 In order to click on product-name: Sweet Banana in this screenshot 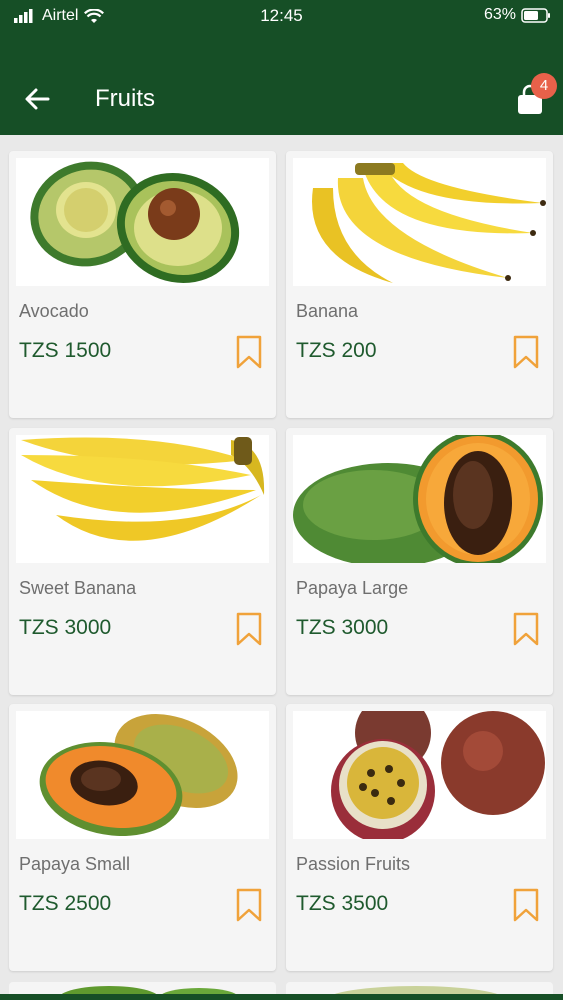, I will do `click(78, 588)`.